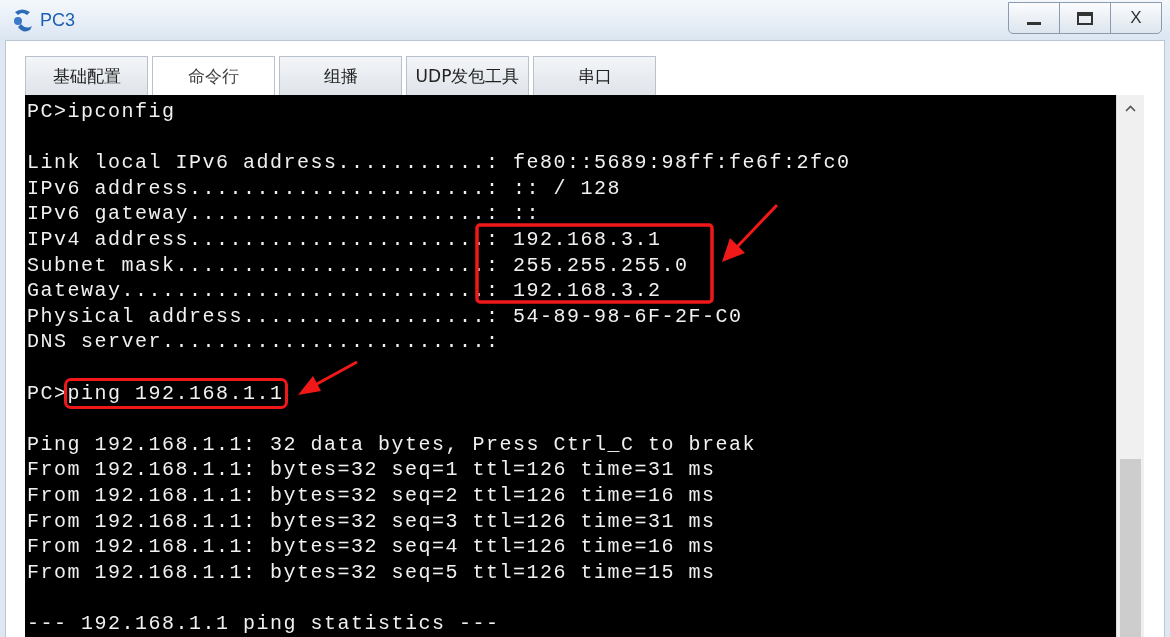 The height and width of the screenshot is (637, 1170). Describe the element at coordinates (263, 342) in the screenshot. I see `terminal-line: DNS server........................:` at that location.